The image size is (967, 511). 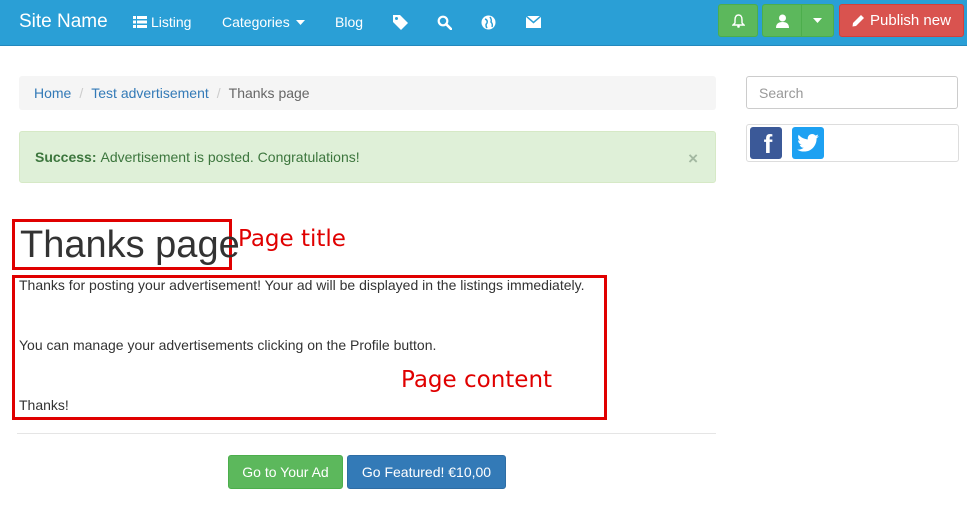 I want to click on tag-icon, so click(x=400, y=22).